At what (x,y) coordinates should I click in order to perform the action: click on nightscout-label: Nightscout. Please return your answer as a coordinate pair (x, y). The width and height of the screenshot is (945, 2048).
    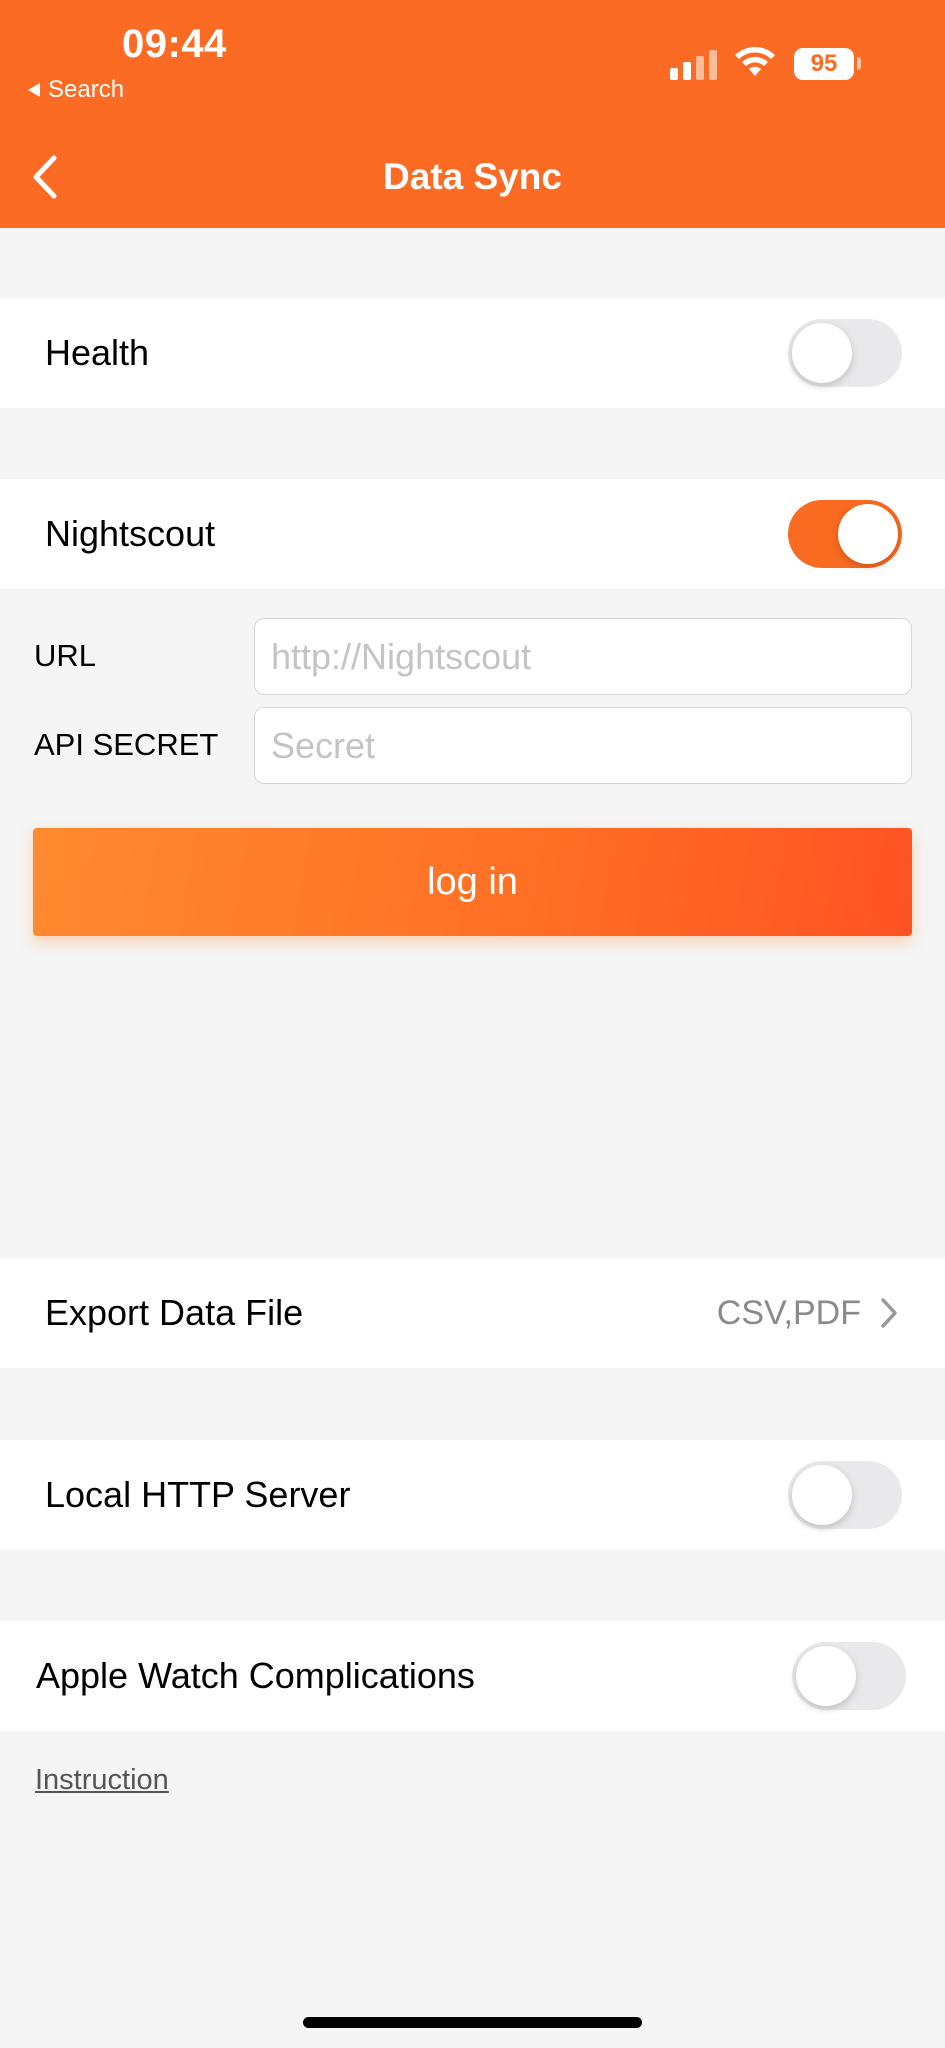
    Looking at the image, I should click on (130, 533).